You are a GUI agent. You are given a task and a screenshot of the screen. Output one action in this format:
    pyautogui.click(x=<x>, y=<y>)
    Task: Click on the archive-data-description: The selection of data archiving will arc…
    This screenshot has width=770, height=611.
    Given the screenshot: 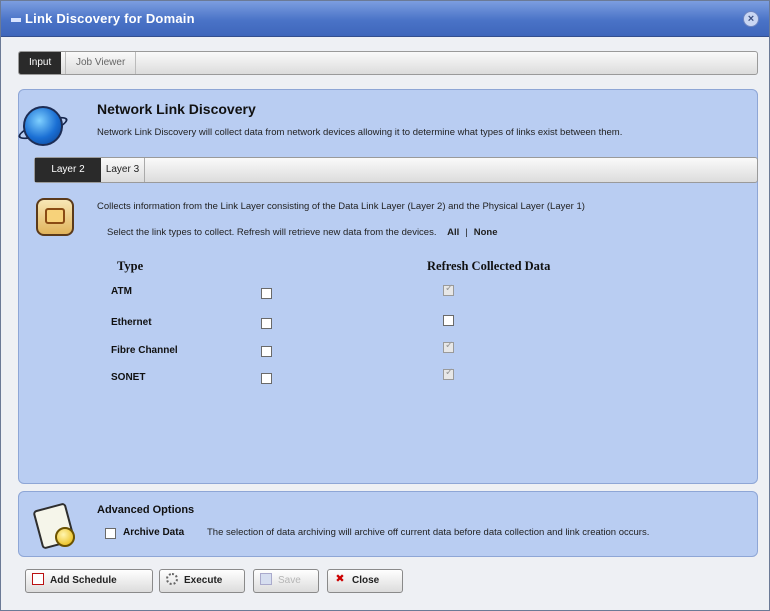 What is the action you would take?
    pyautogui.click(x=428, y=532)
    